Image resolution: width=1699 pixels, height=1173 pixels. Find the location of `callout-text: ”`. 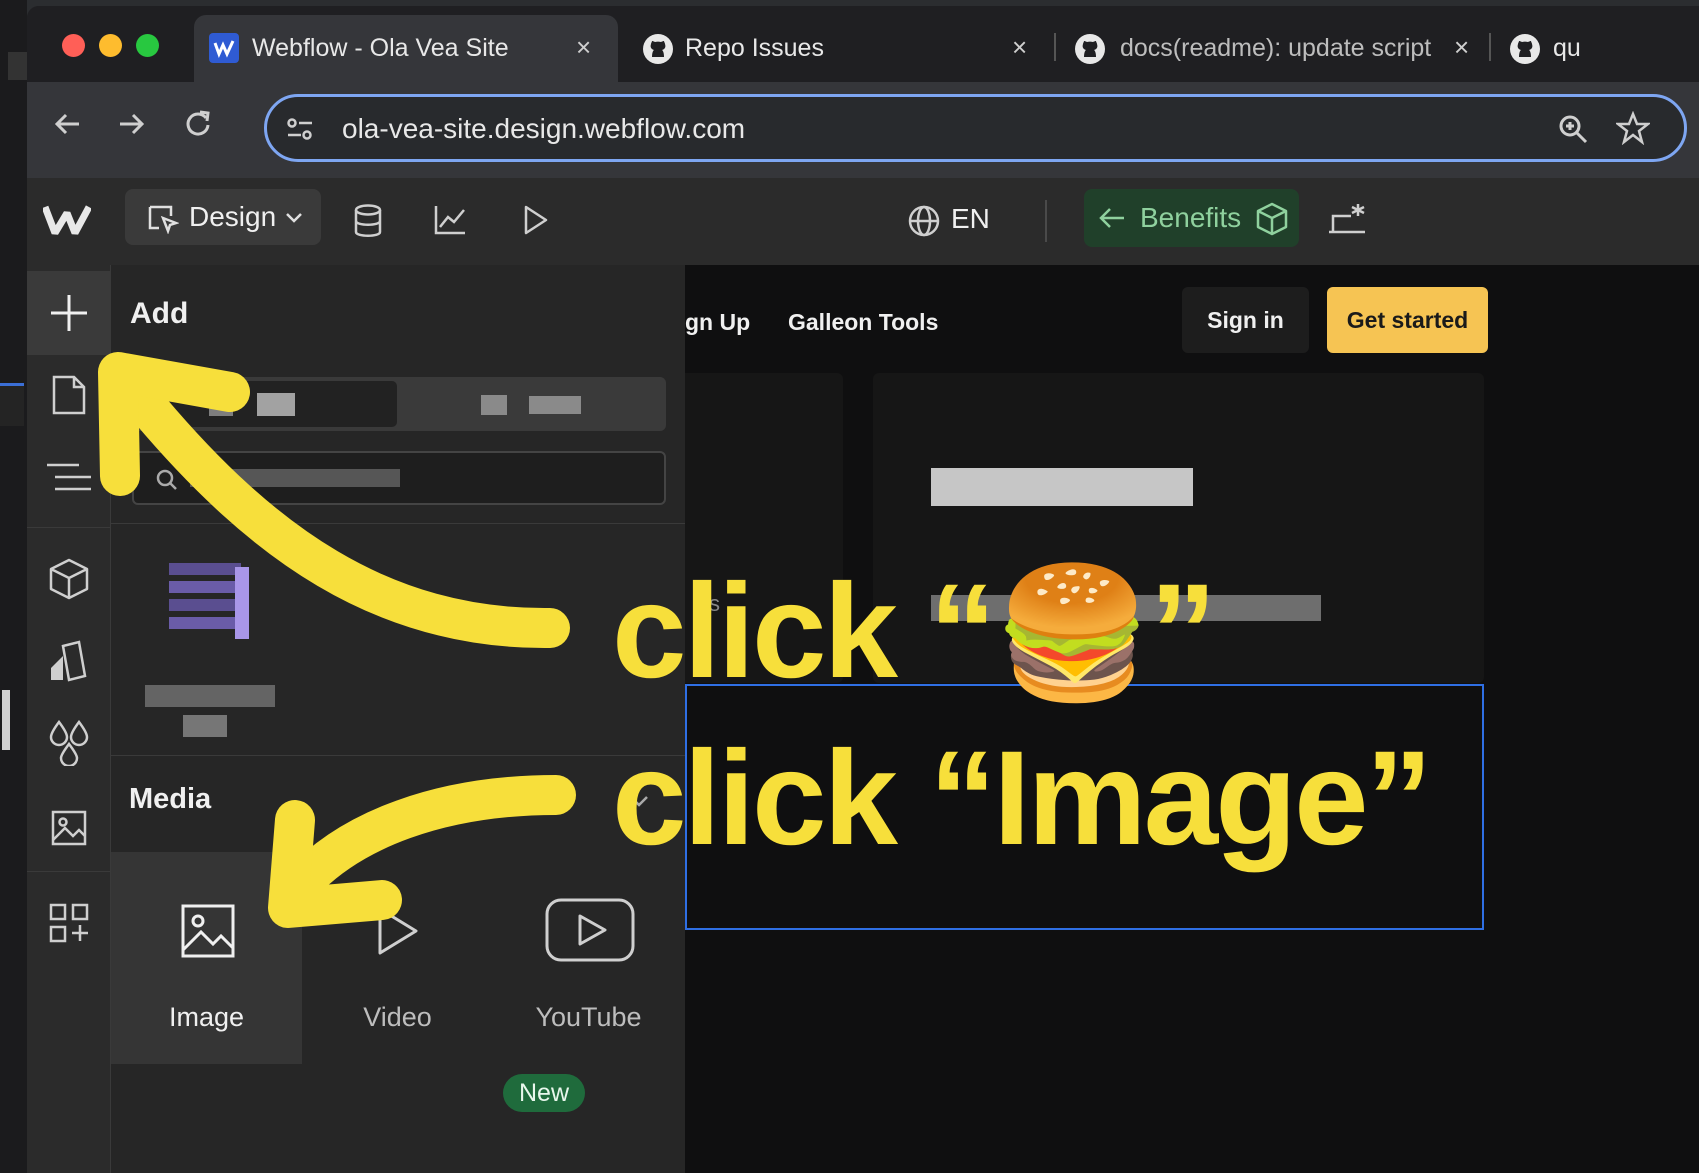

callout-text: ” is located at coordinates (1183, 631).